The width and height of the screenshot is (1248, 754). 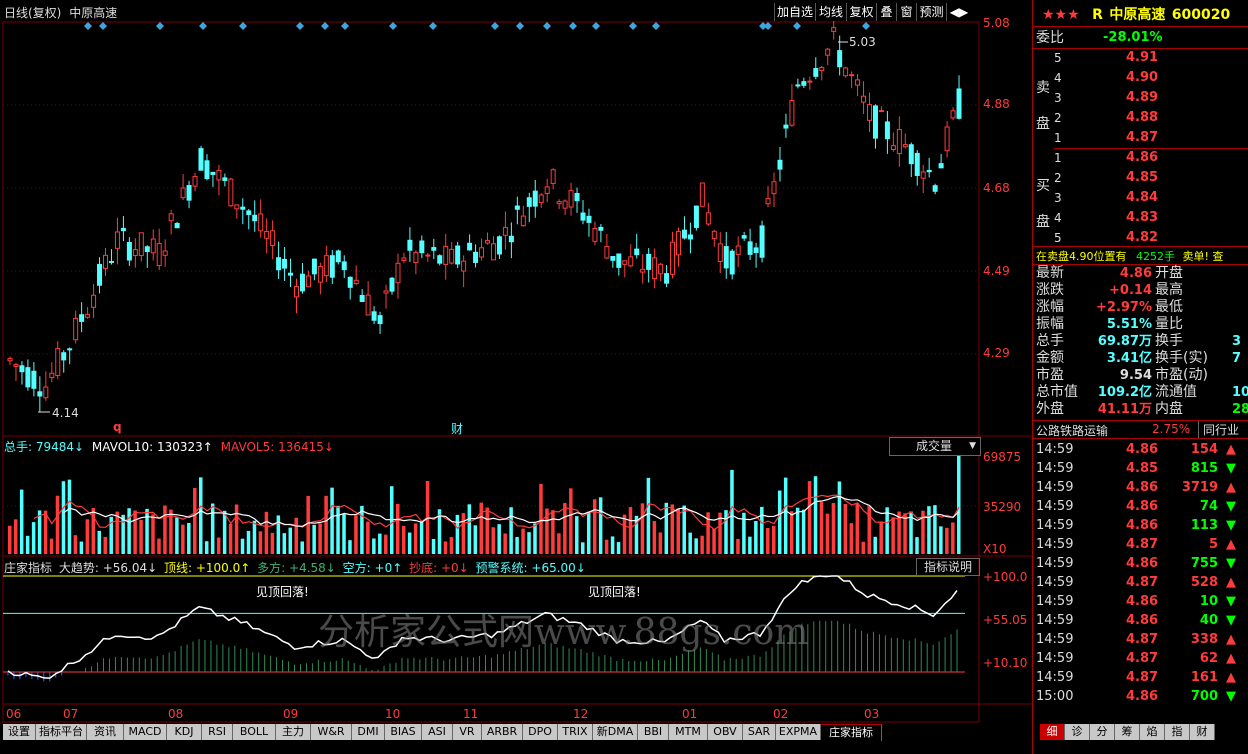 What do you see at coordinates (935, 446) in the screenshot?
I see `volume-indicator-dropdown: 成交量 ▼` at bounding box center [935, 446].